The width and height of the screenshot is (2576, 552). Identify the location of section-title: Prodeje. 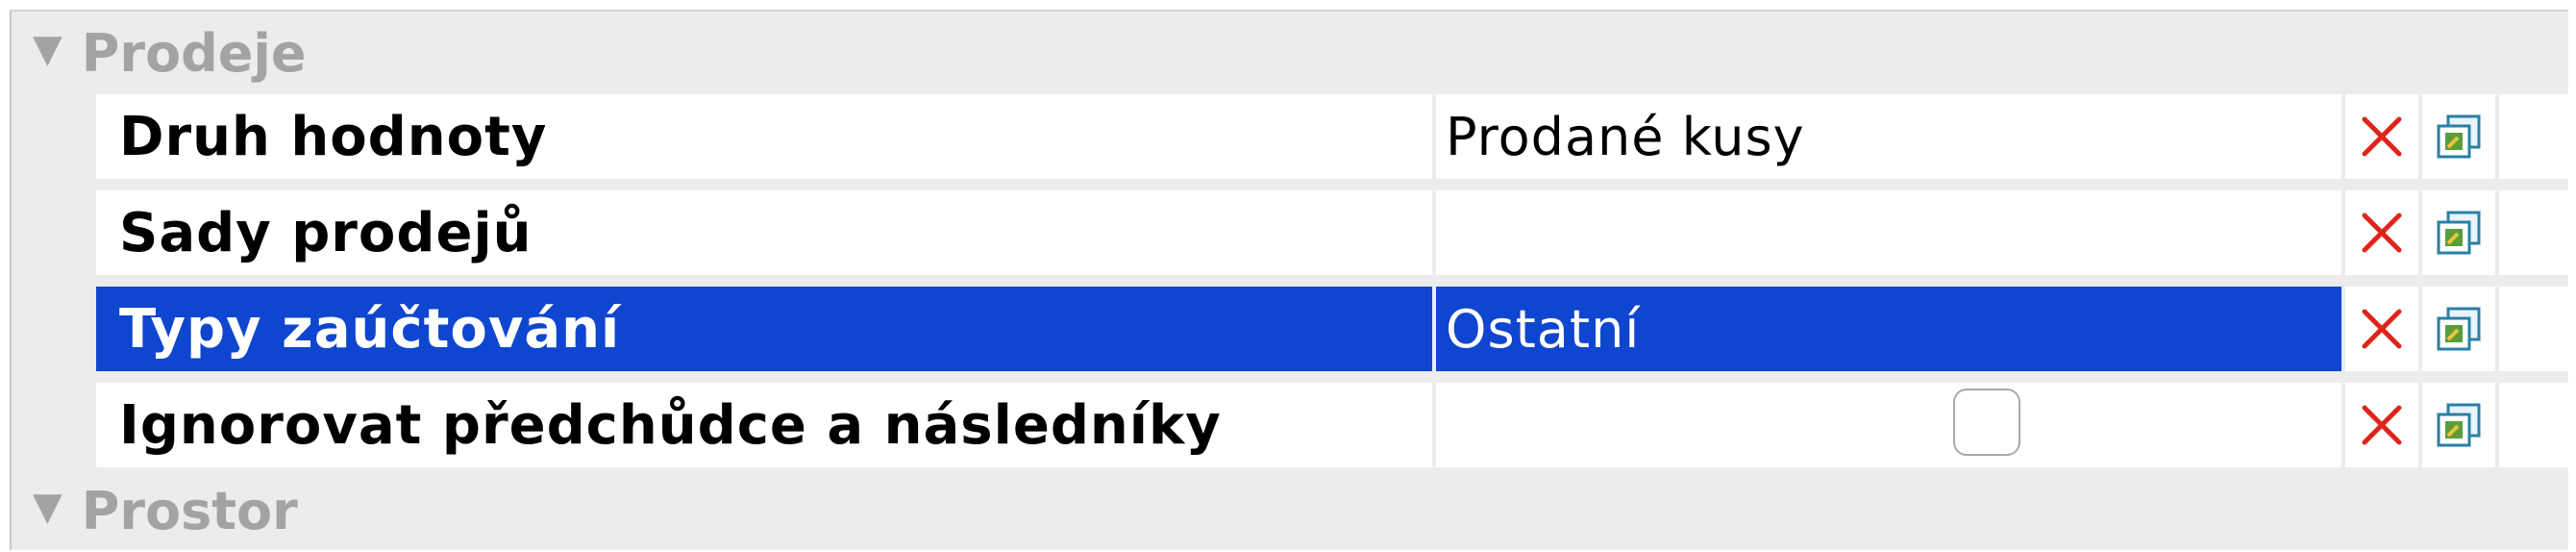
(194, 53).